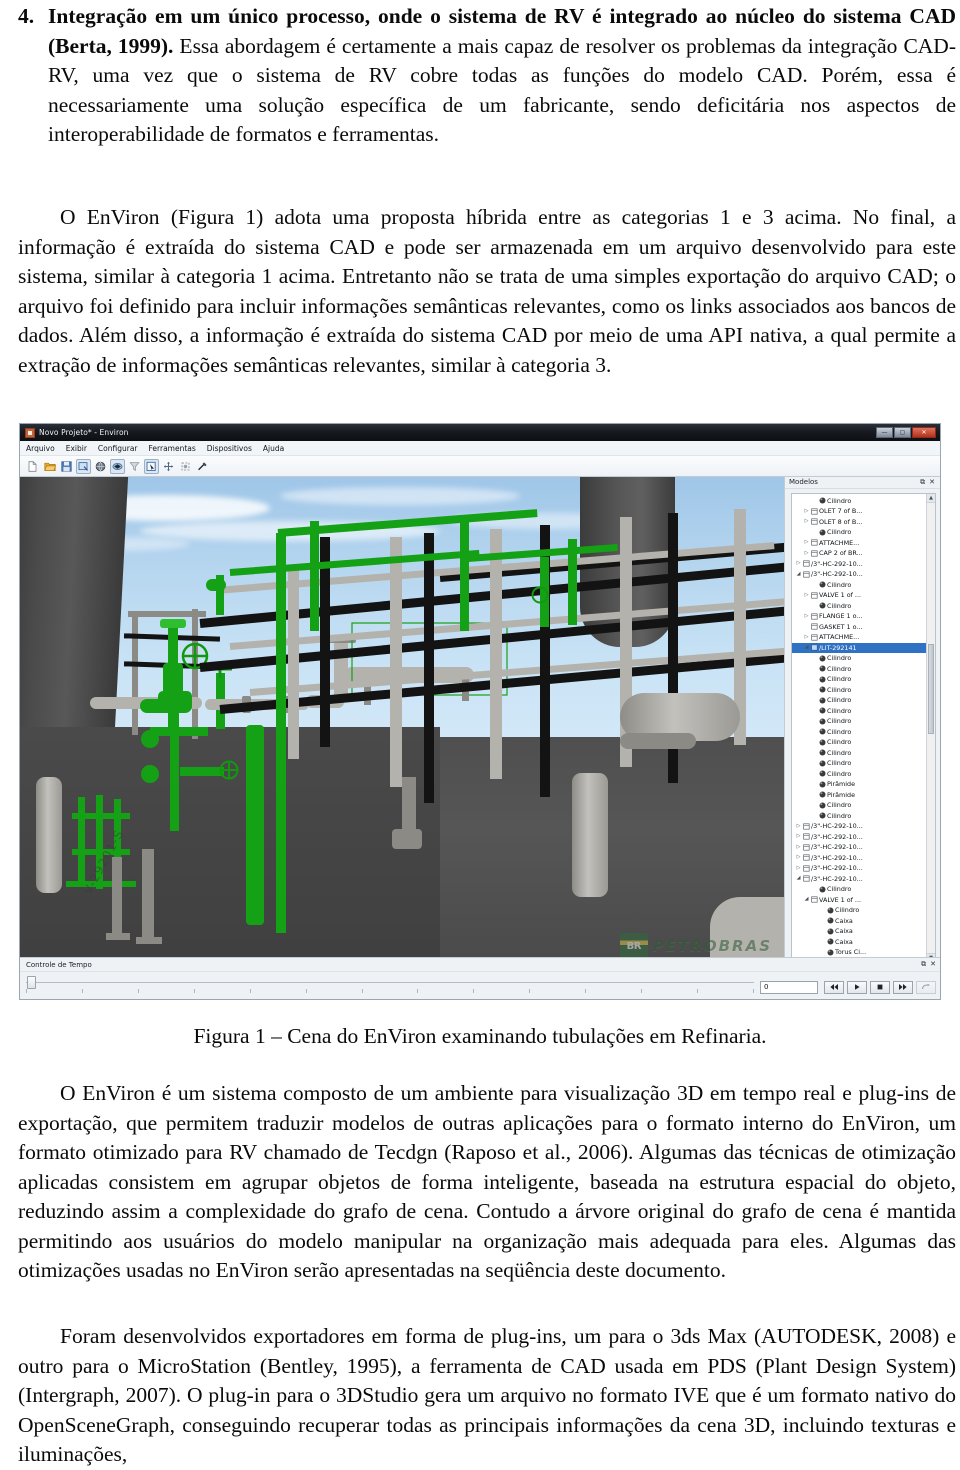  What do you see at coordinates (83, 466) in the screenshot?
I see `select-region-icon` at bounding box center [83, 466].